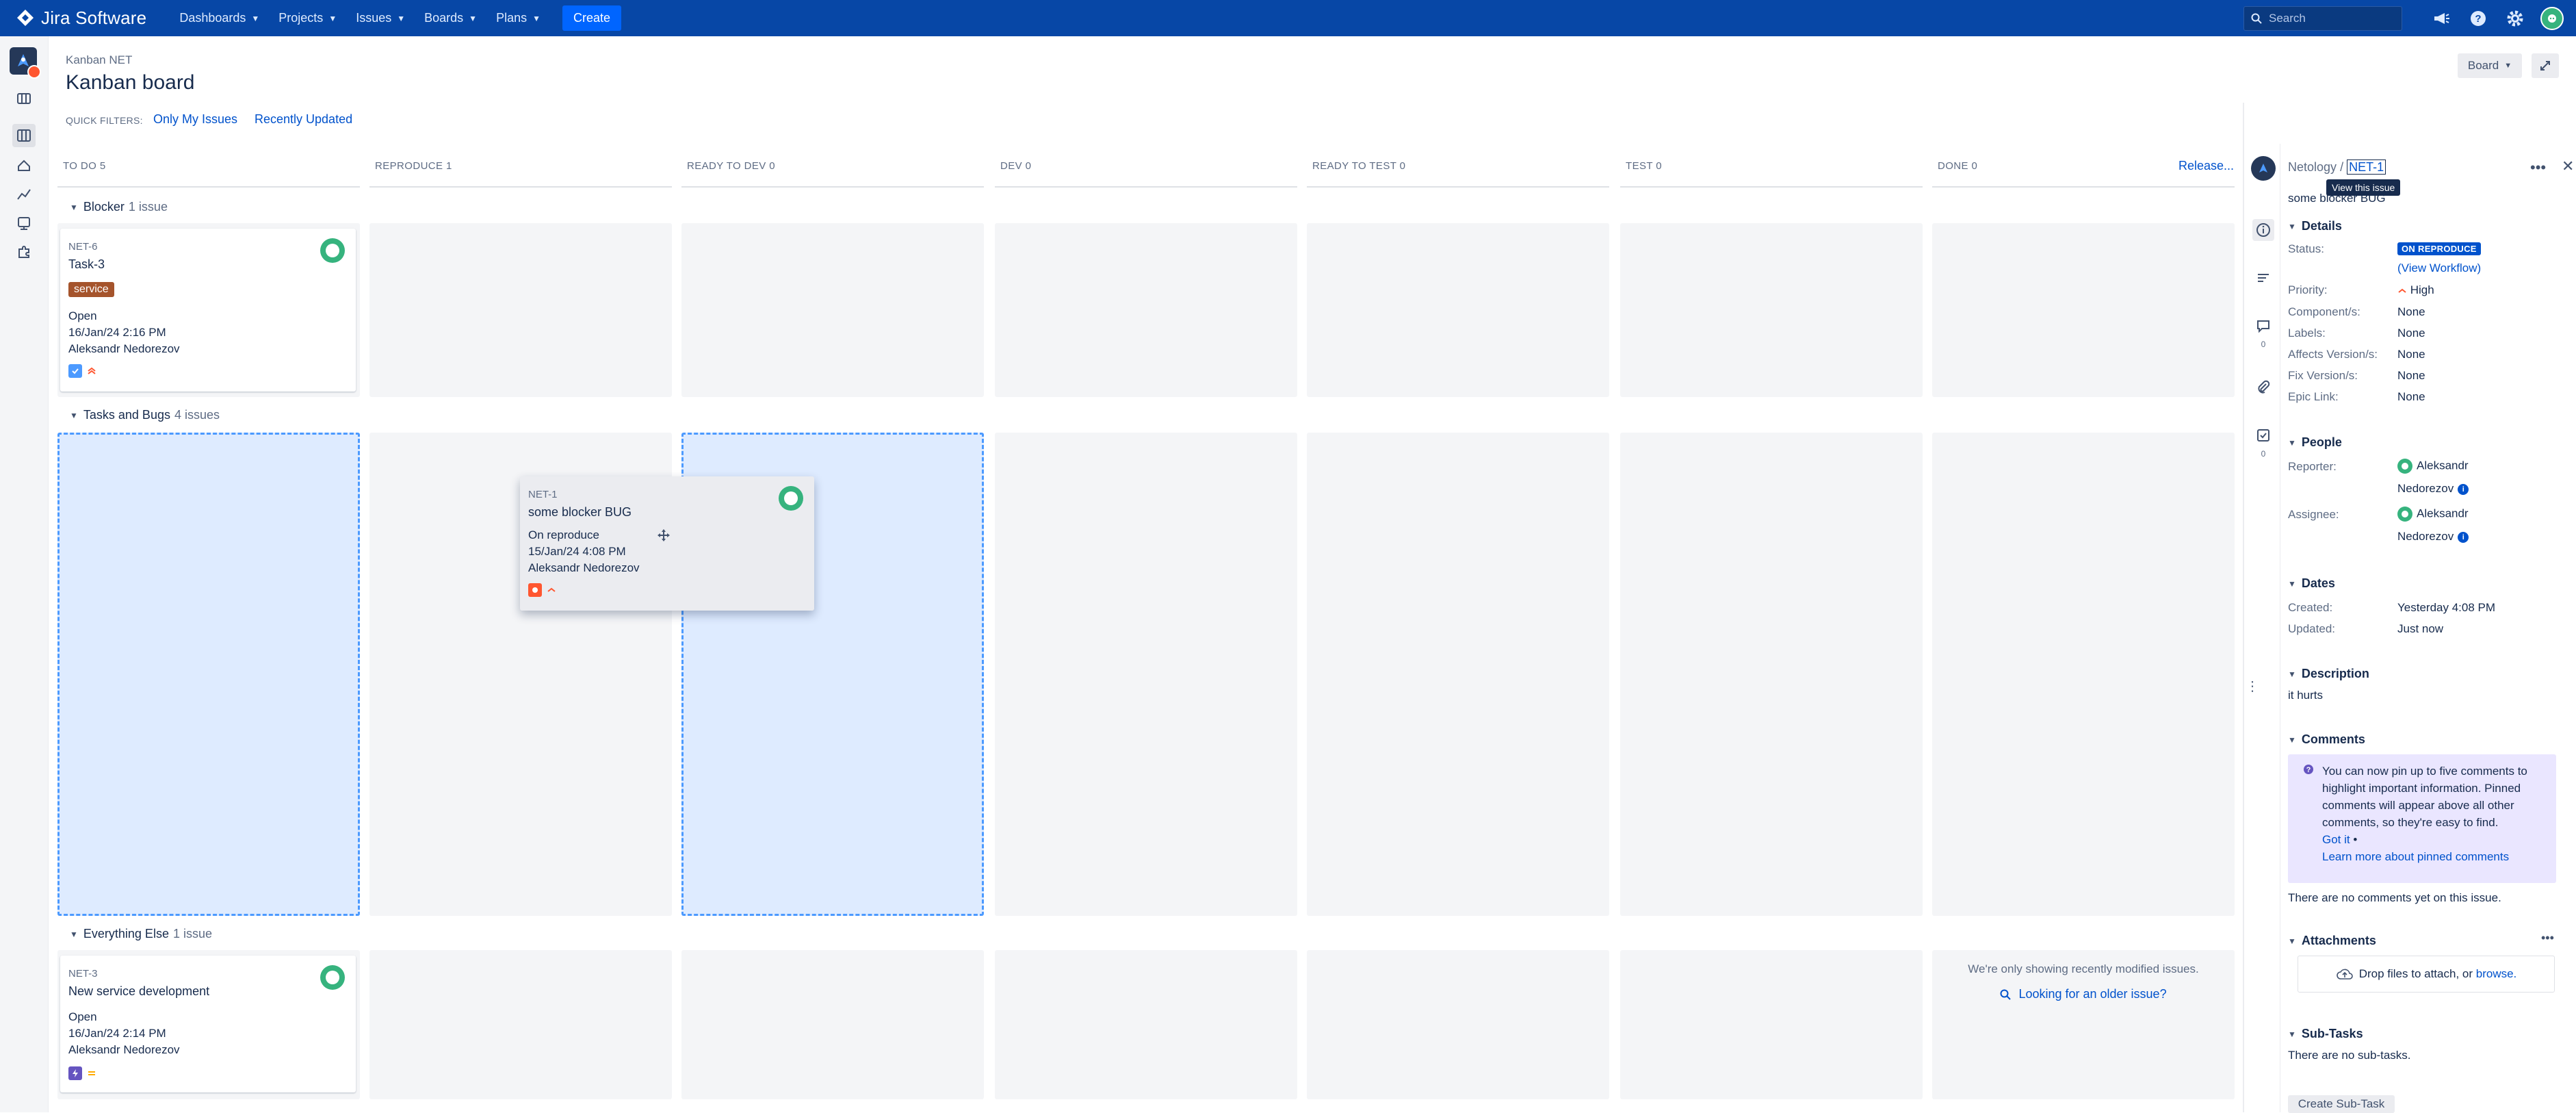  I want to click on swimlane-header-everything-else: ▼ Everything Else 1 issue, so click(141, 934).